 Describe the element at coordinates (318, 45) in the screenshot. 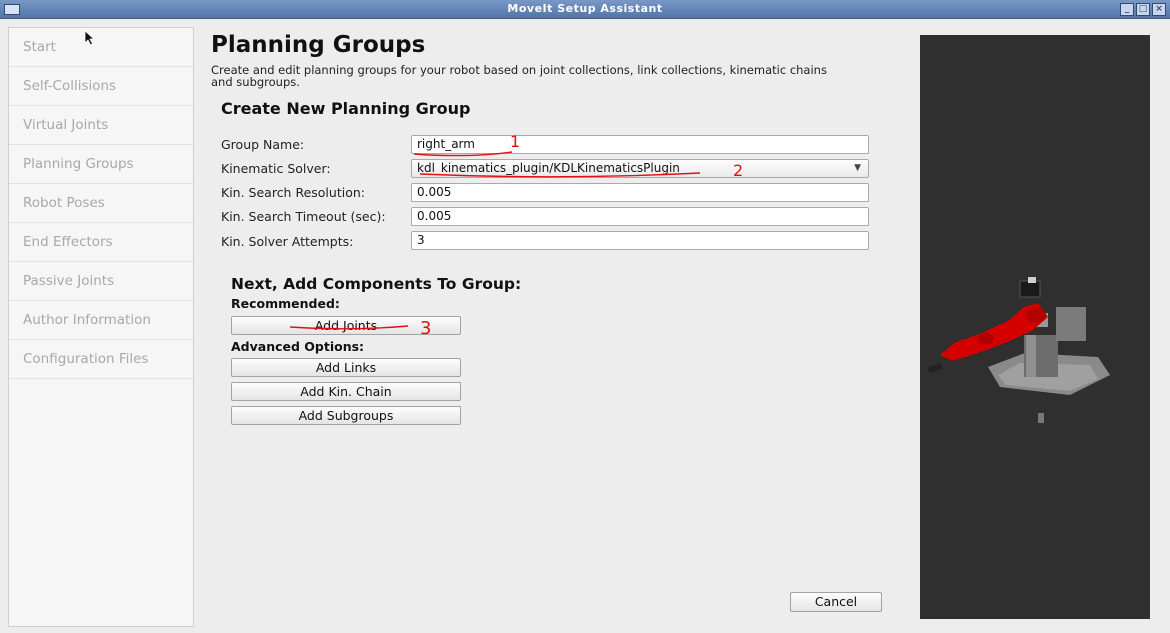

I see `page-title: Planning Groups` at that location.